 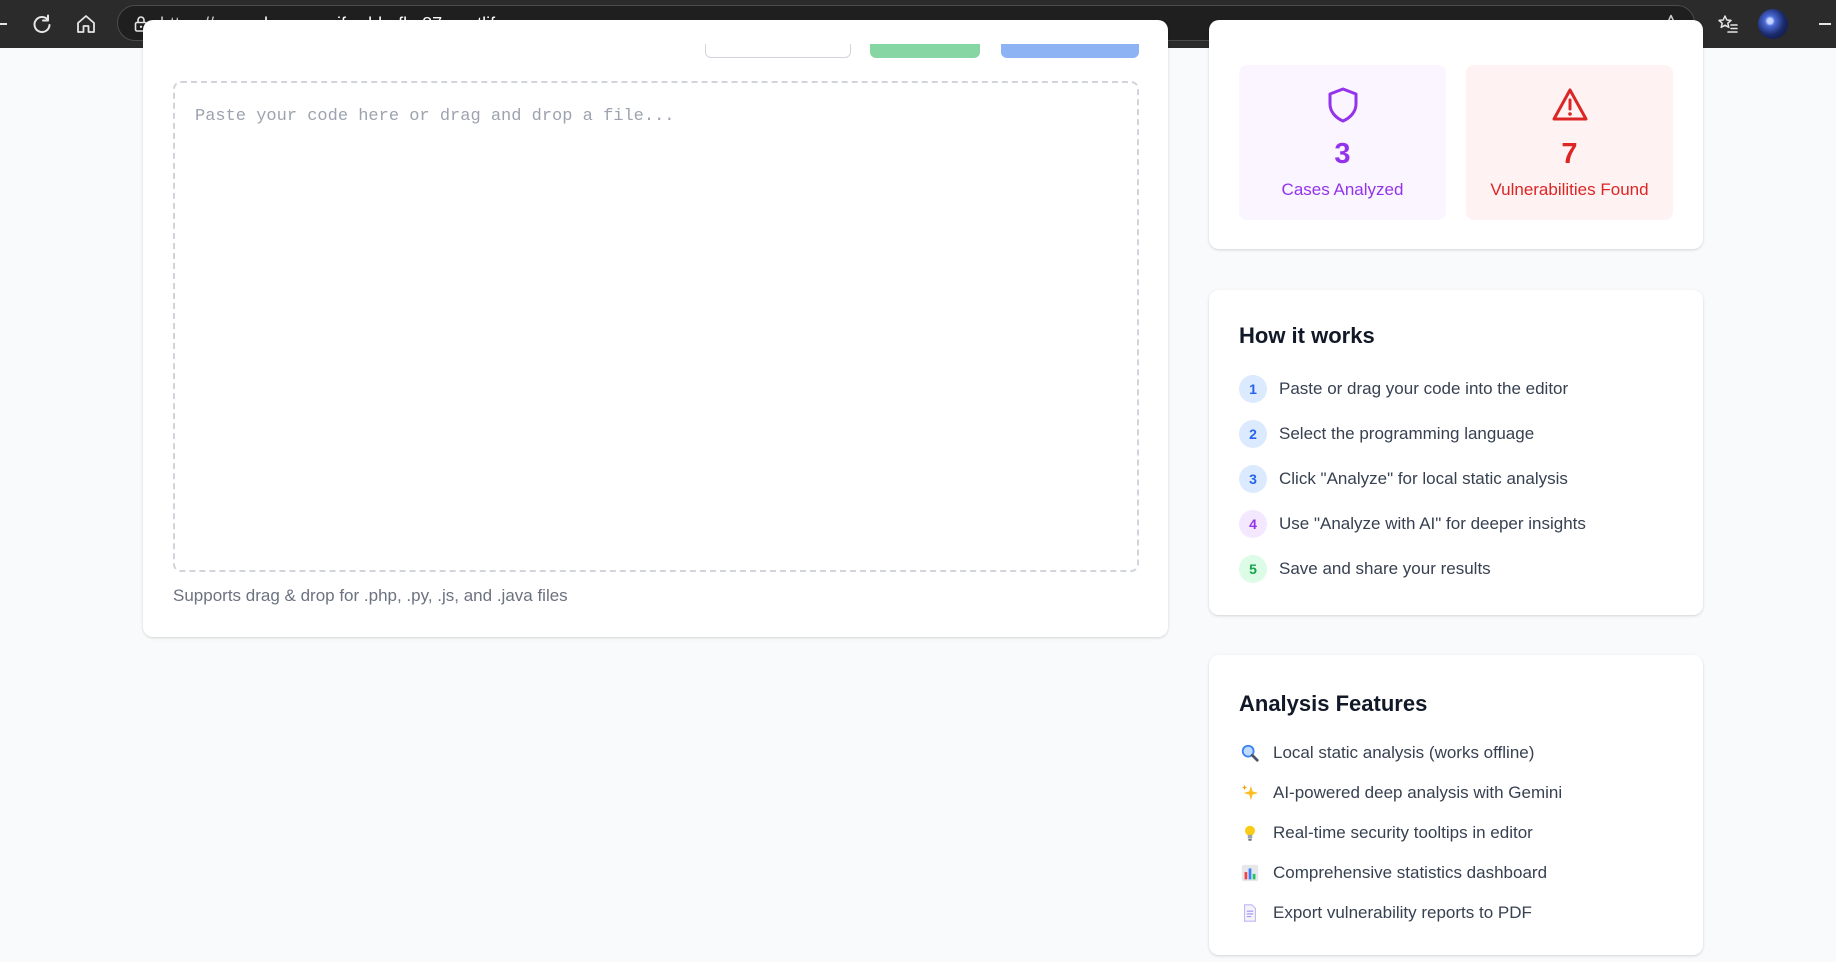 I want to click on step-number-badge: 5, so click(x=1253, y=569).